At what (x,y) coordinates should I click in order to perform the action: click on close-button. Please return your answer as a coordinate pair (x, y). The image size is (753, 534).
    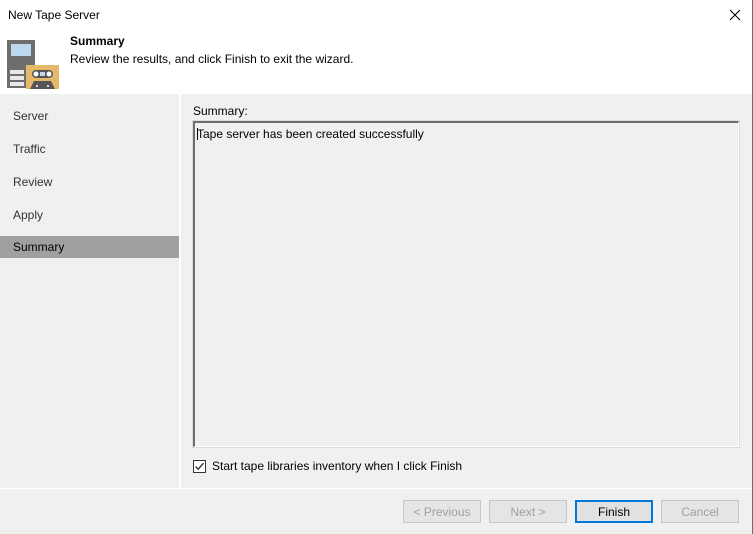
    Looking at the image, I should click on (735, 15).